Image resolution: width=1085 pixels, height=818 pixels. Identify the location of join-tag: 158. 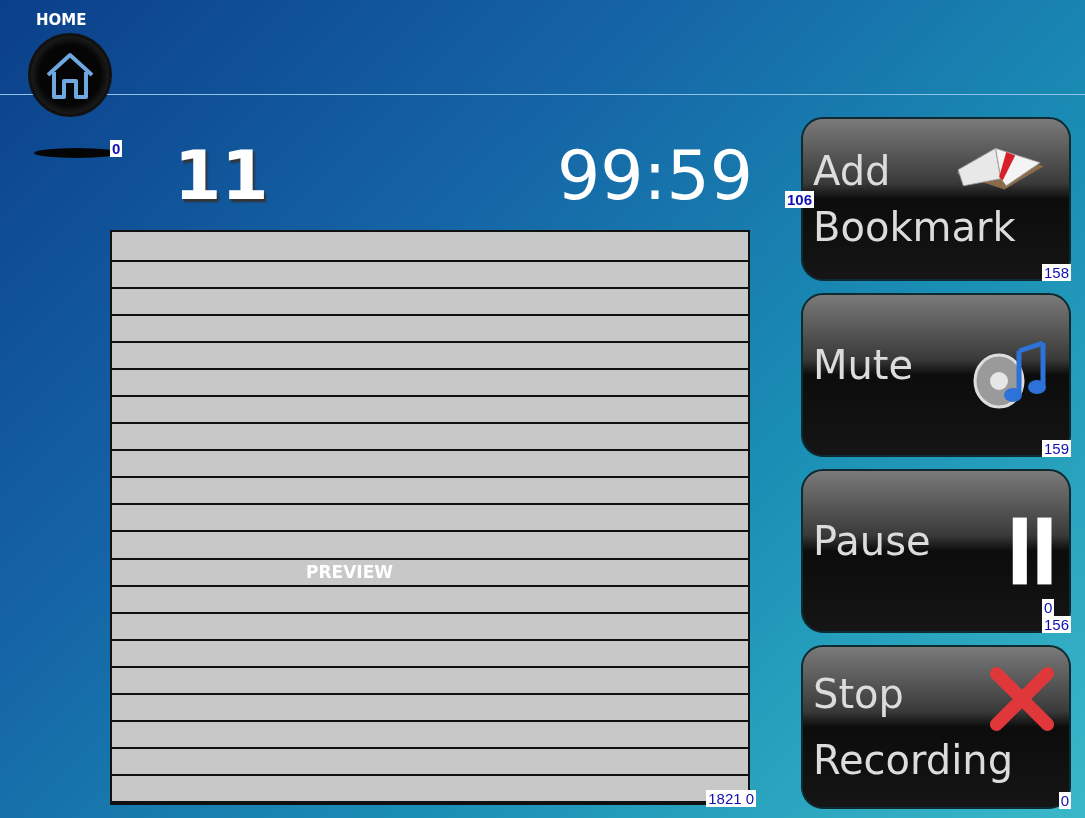
(1056, 272).